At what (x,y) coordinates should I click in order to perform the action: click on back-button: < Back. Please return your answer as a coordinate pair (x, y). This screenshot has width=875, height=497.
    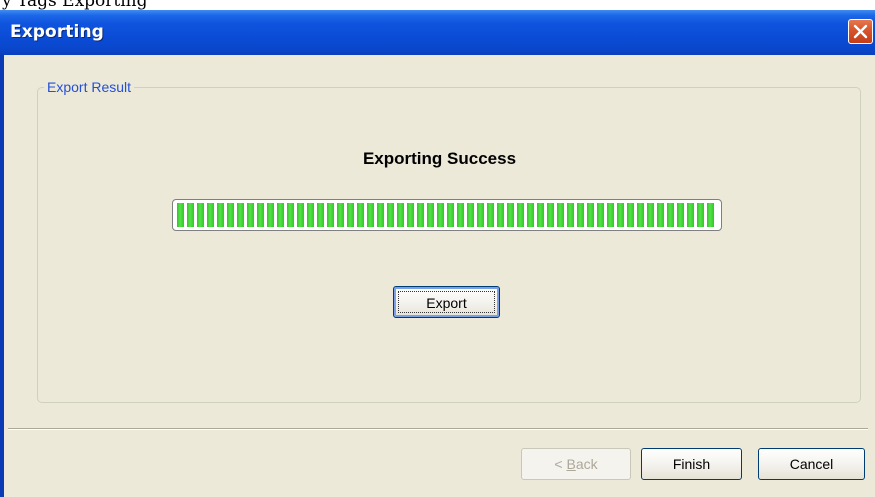
    Looking at the image, I should click on (576, 464).